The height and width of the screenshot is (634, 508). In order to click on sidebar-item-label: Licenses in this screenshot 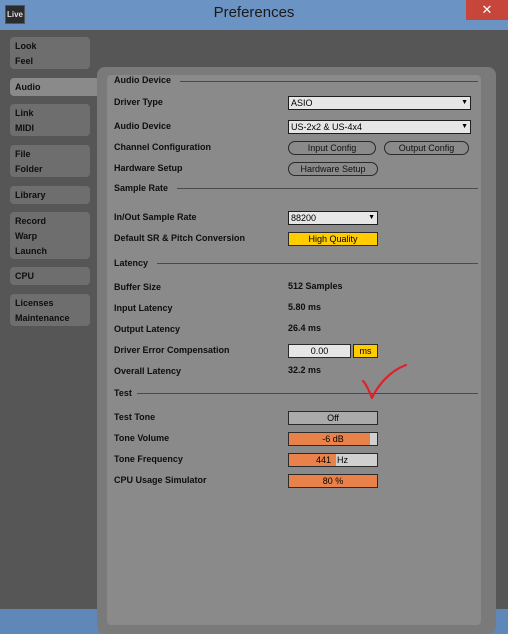, I will do `click(34, 303)`.